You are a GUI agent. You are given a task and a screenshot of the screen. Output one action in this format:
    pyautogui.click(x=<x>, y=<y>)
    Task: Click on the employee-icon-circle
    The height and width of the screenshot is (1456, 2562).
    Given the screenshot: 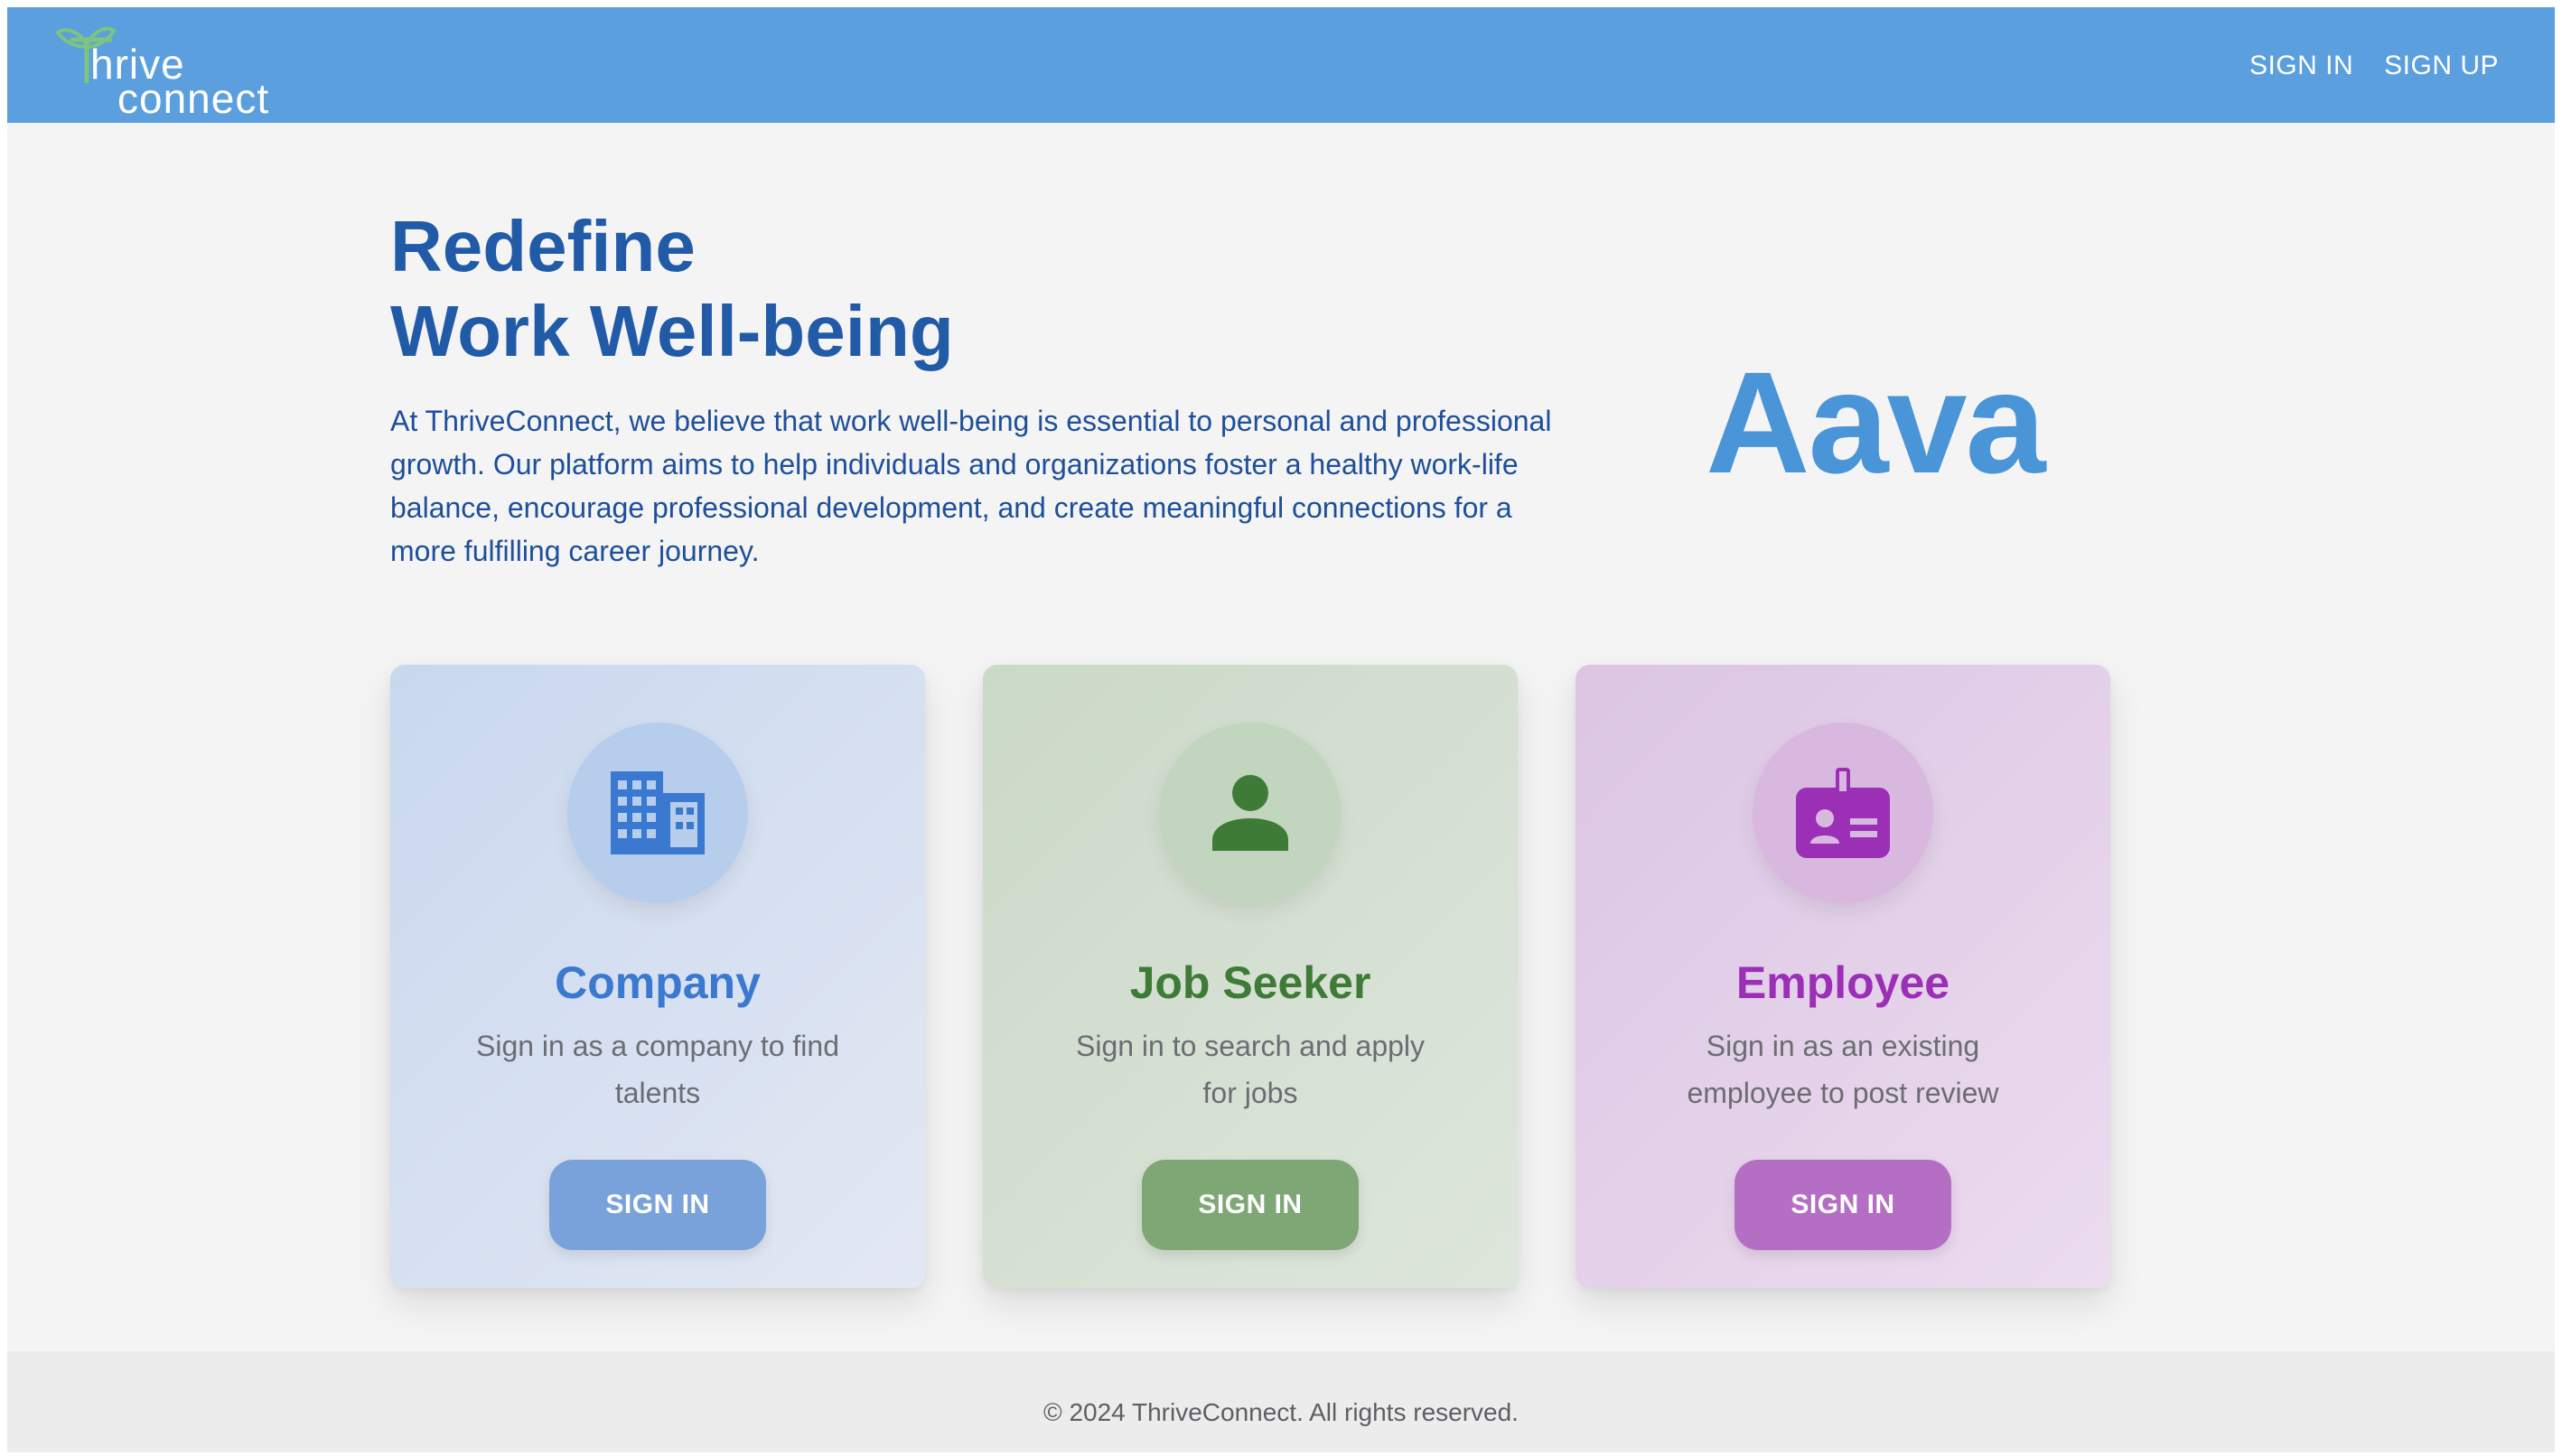 What is the action you would take?
    pyautogui.click(x=1843, y=813)
    